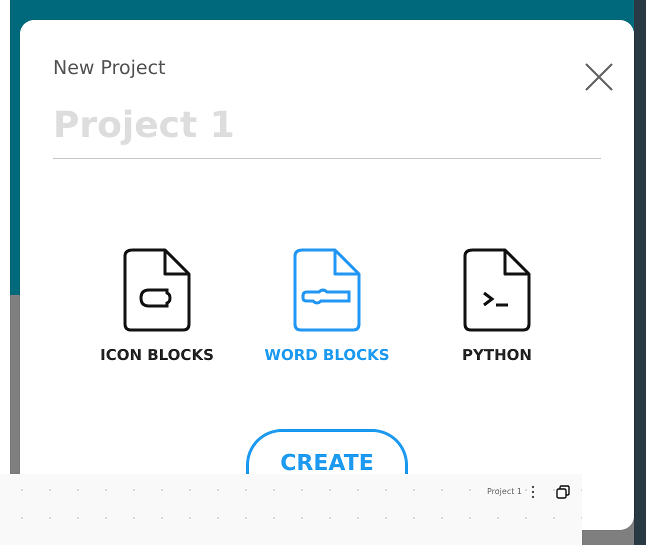  Describe the element at coordinates (599, 77) in the screenshot. I see `close-button` at that location.